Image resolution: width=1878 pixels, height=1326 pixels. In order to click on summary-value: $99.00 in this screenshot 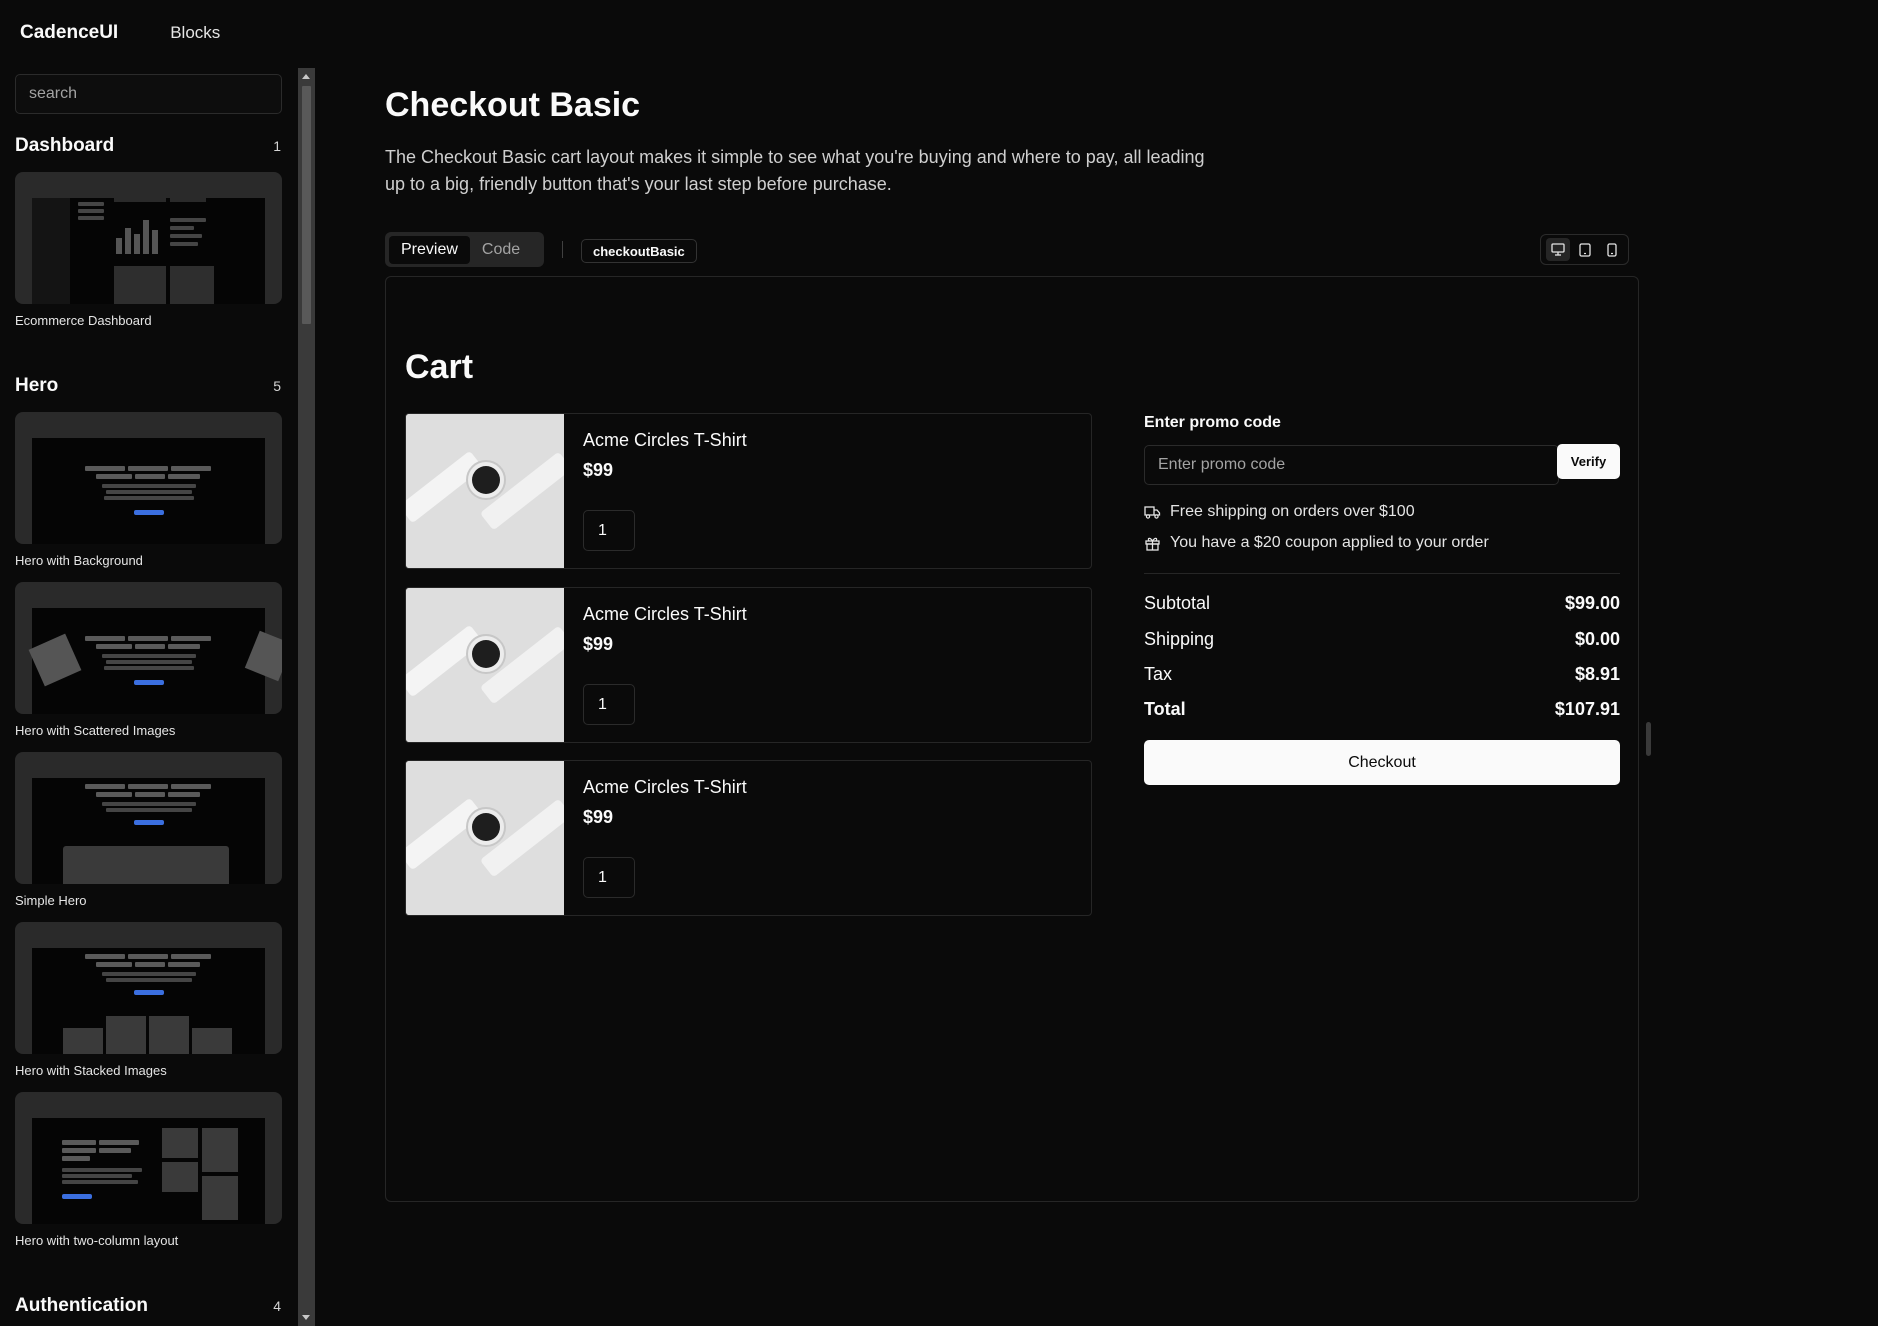, I will do `click(1592, 603)`.